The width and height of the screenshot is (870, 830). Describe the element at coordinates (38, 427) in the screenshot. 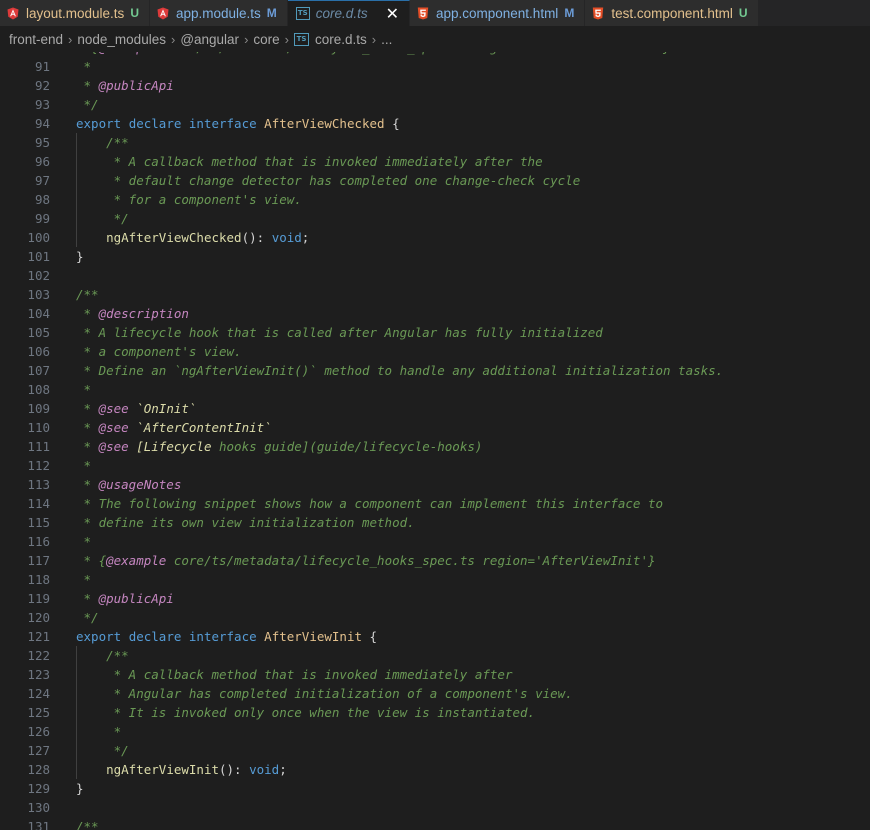

I see `line-number: 110` at that location.